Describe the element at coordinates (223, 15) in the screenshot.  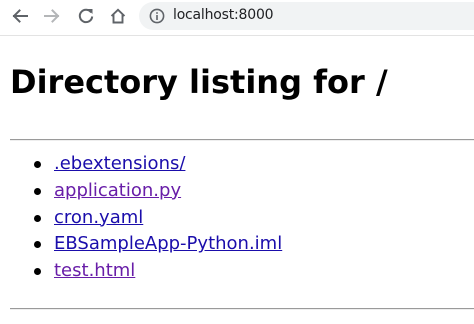
I see `url-text: localhost:8000` at that location.